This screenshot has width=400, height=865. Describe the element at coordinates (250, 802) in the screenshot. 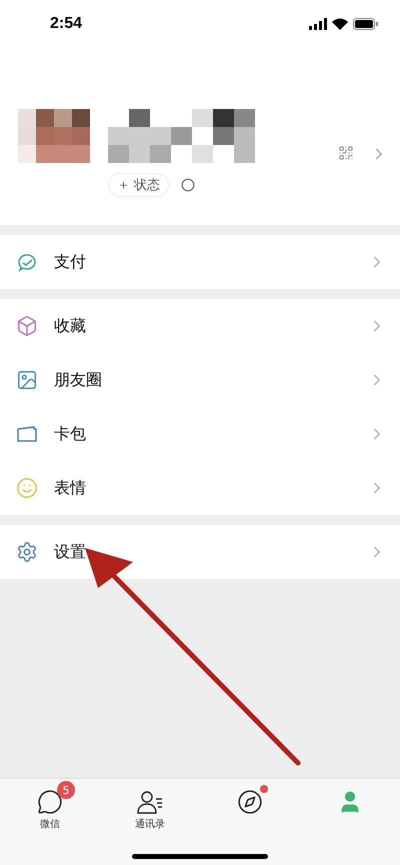

I see `compass-icon` at that location.